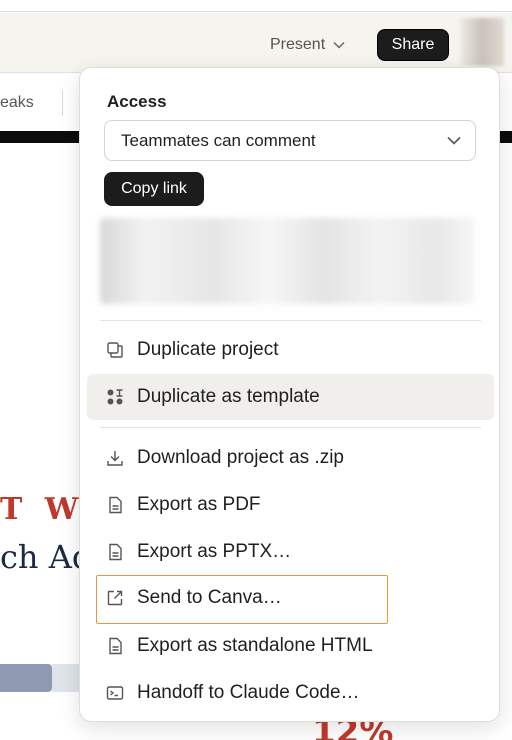  Describe the element at coordinates (115, 397) in the screenshot. I see `template-icon` at that location.